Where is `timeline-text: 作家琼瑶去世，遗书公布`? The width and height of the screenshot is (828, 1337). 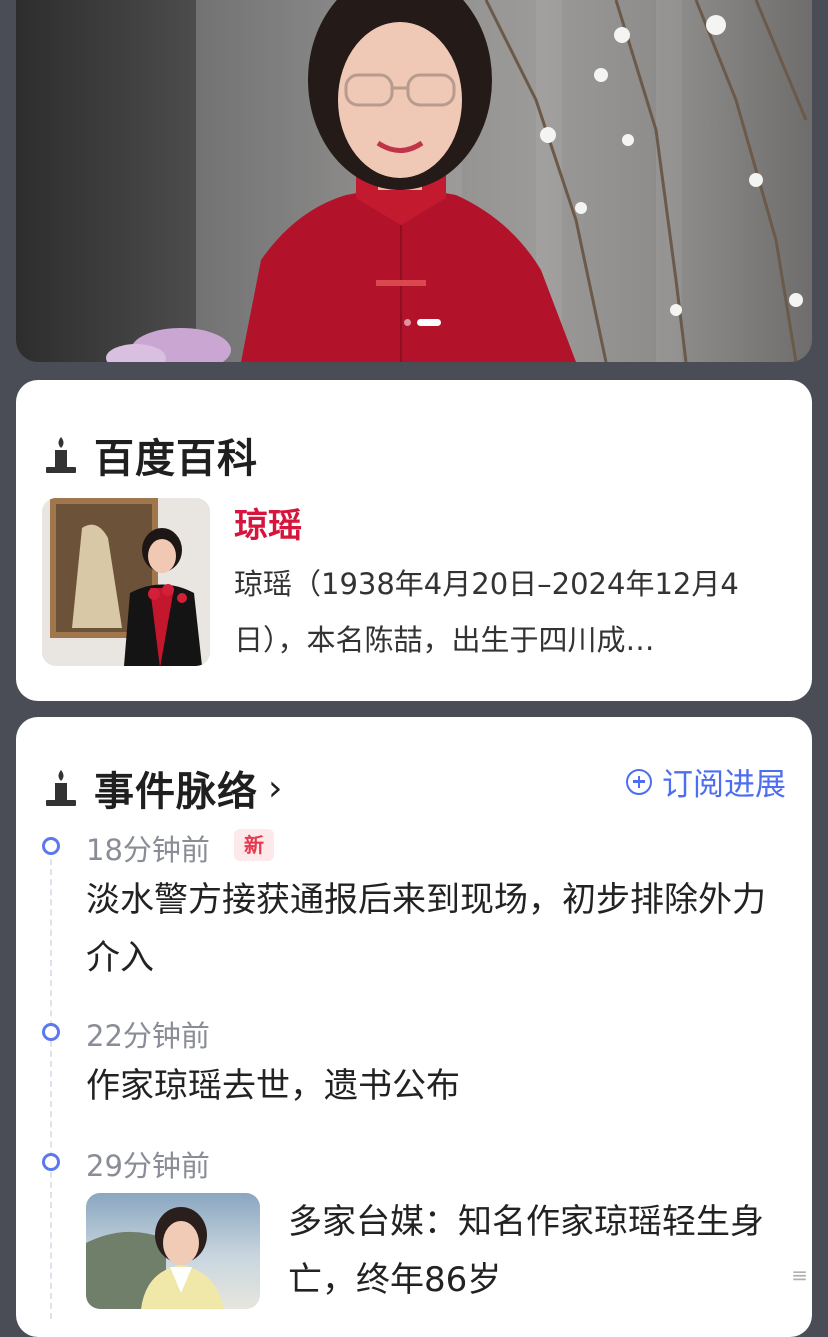 timeline-text: 作家琼瑶去世，遗书公布 is located at coordinates (439, 1086).